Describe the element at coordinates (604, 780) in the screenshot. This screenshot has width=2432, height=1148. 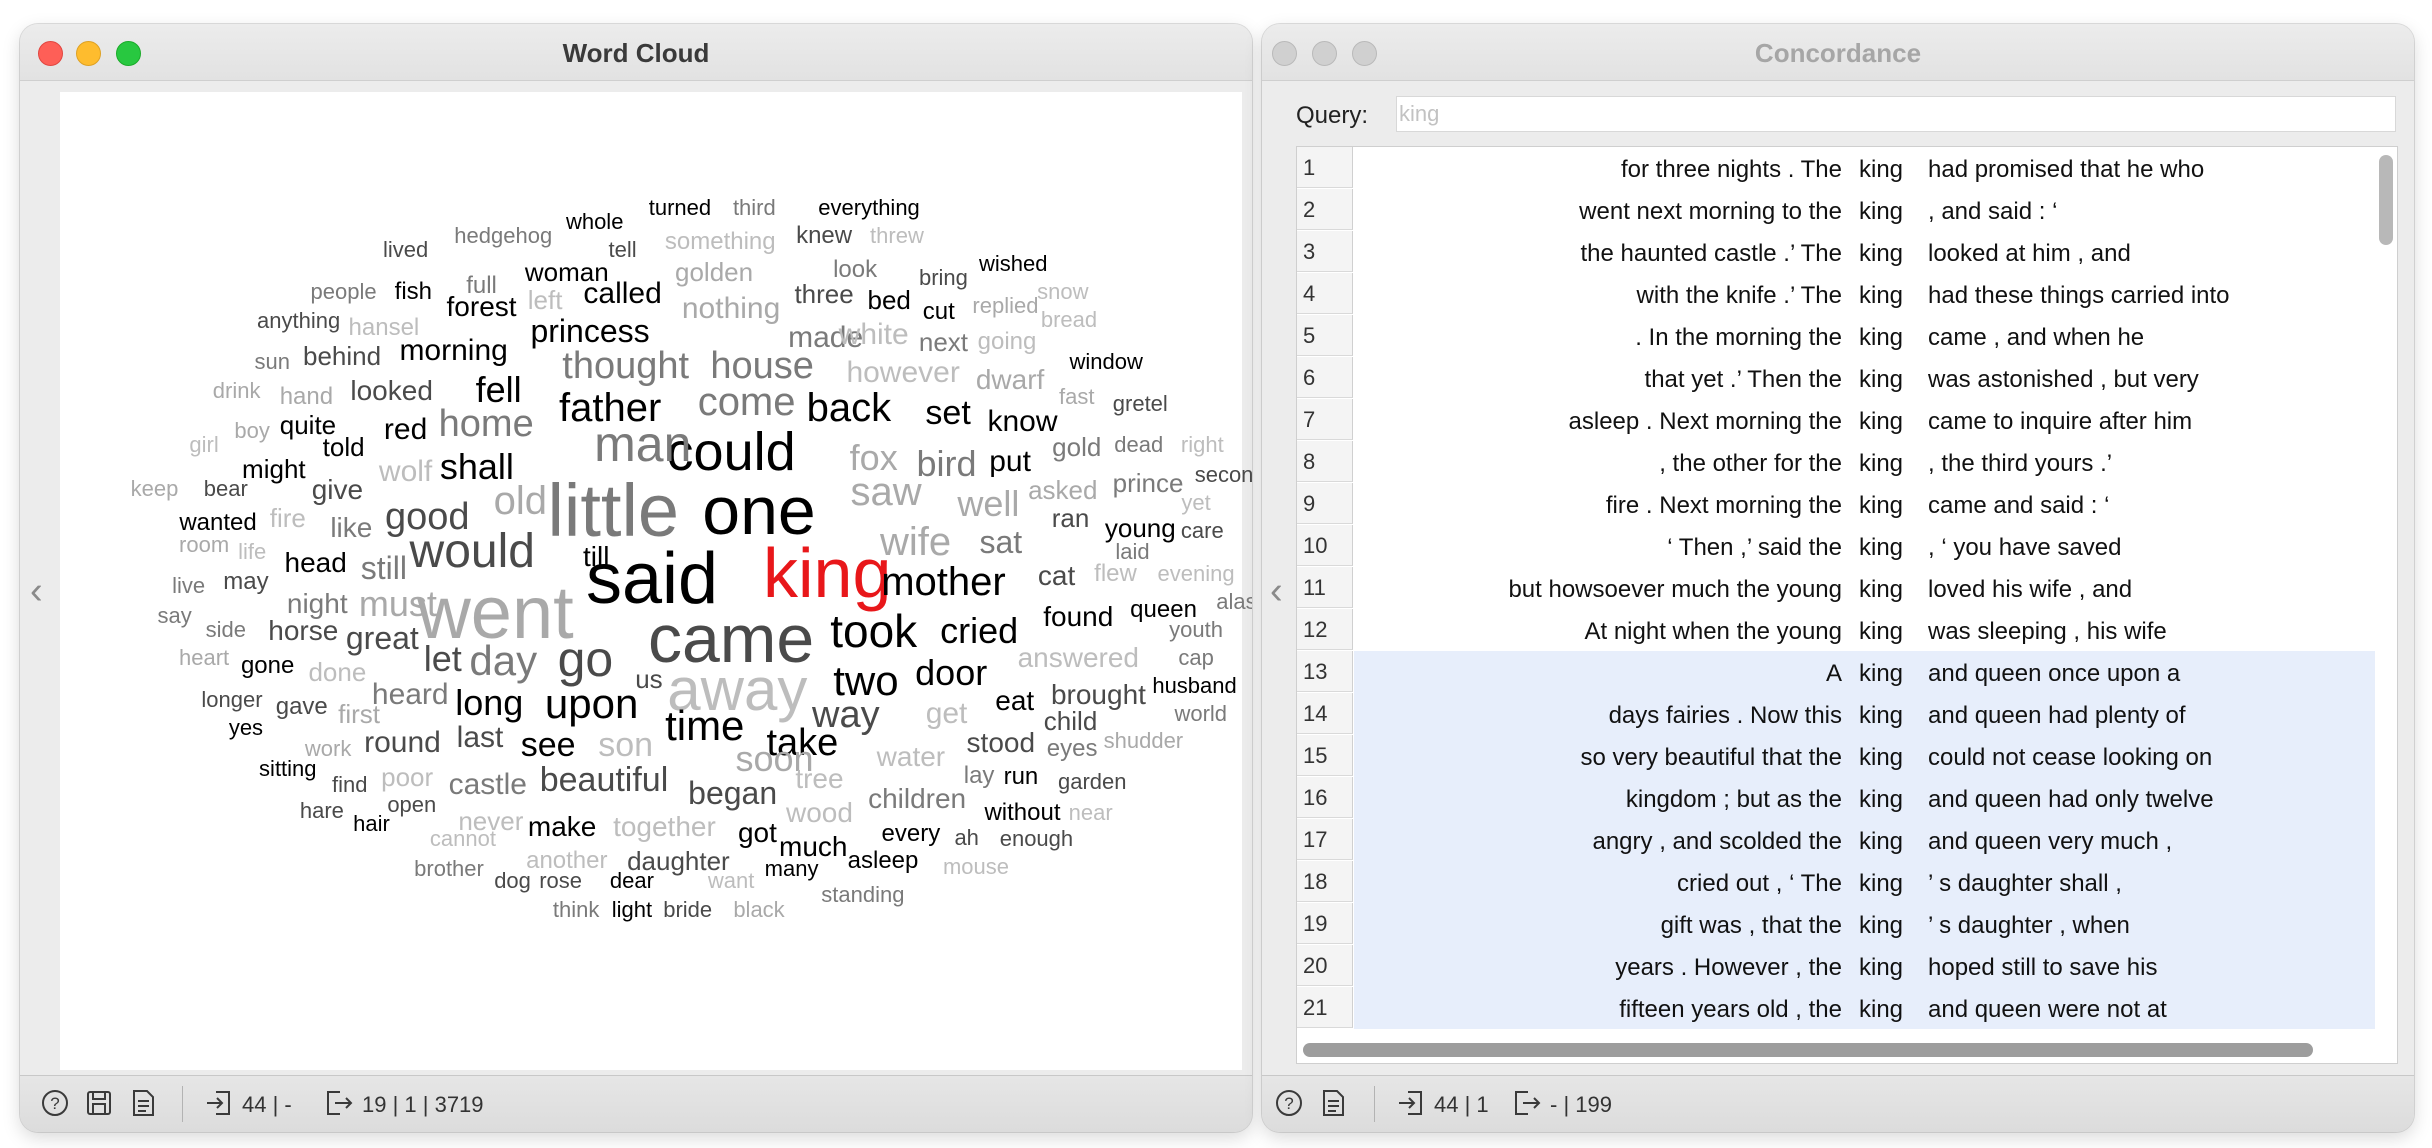
I see `cloud-word: beautiful` at that location.